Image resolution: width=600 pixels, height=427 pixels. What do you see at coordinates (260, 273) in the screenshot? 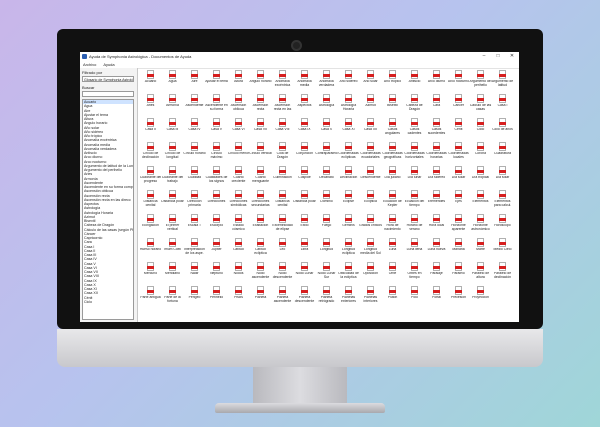
I see `pdf-document-item: Nodo ascendente` at bounding box center [260, 273].